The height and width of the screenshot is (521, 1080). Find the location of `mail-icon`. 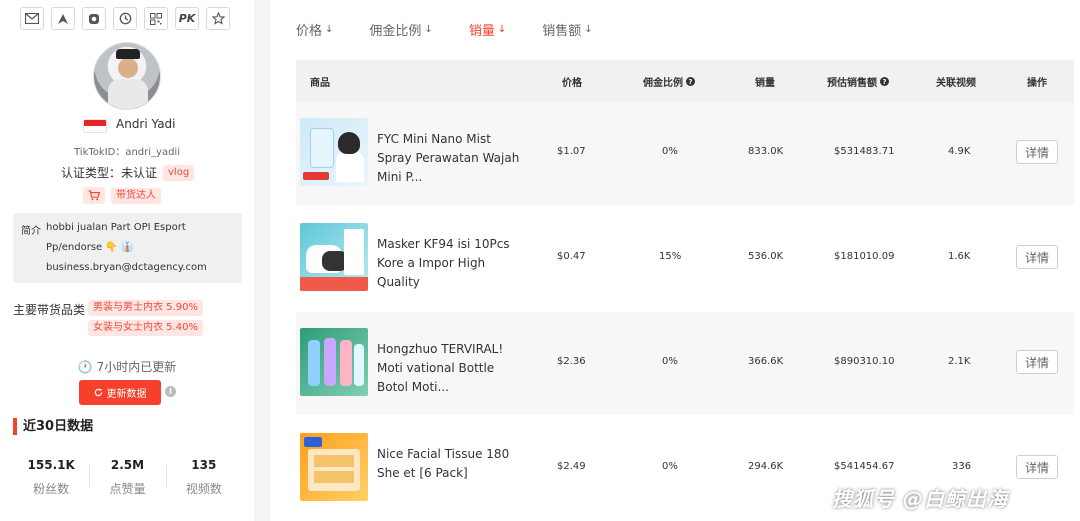

mail-icon is located at coordinates (32, 18).